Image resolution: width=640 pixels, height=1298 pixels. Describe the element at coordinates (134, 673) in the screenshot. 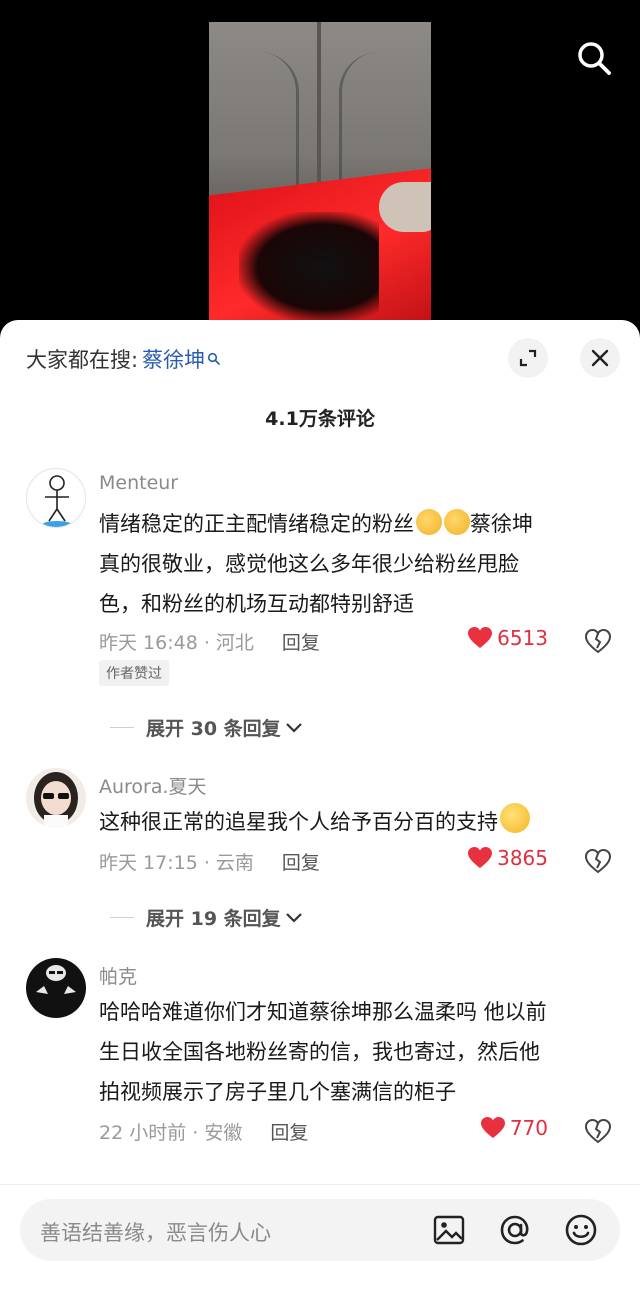

I see `author-liked-badge: 作者赞过` at that location.